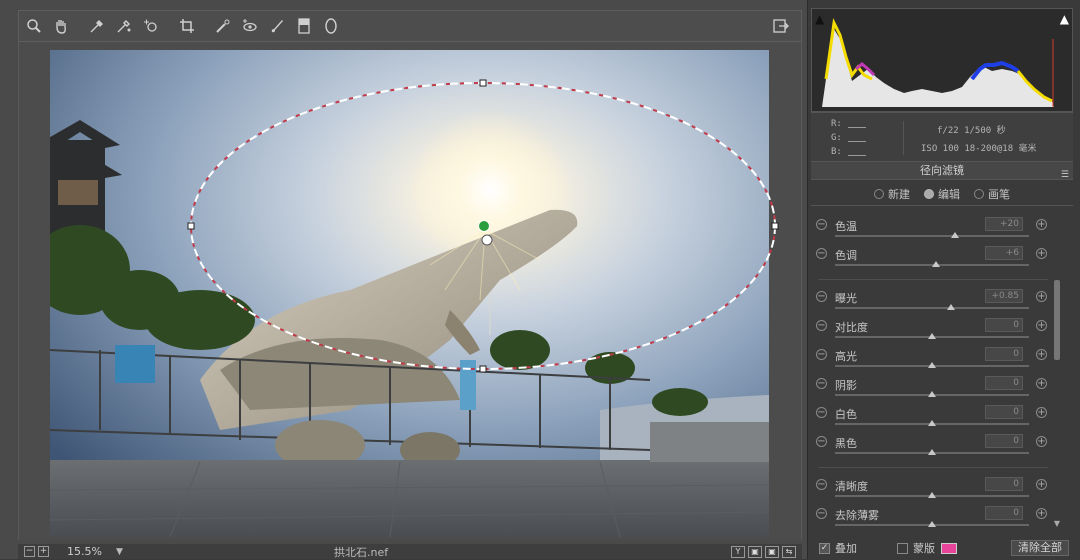 Image resolution: width=1080 pixels, height=560 pixels. Describe the element at coordinates (927, 548) in the screenshot. I see `mask-toggle: 蒙版` at that location.